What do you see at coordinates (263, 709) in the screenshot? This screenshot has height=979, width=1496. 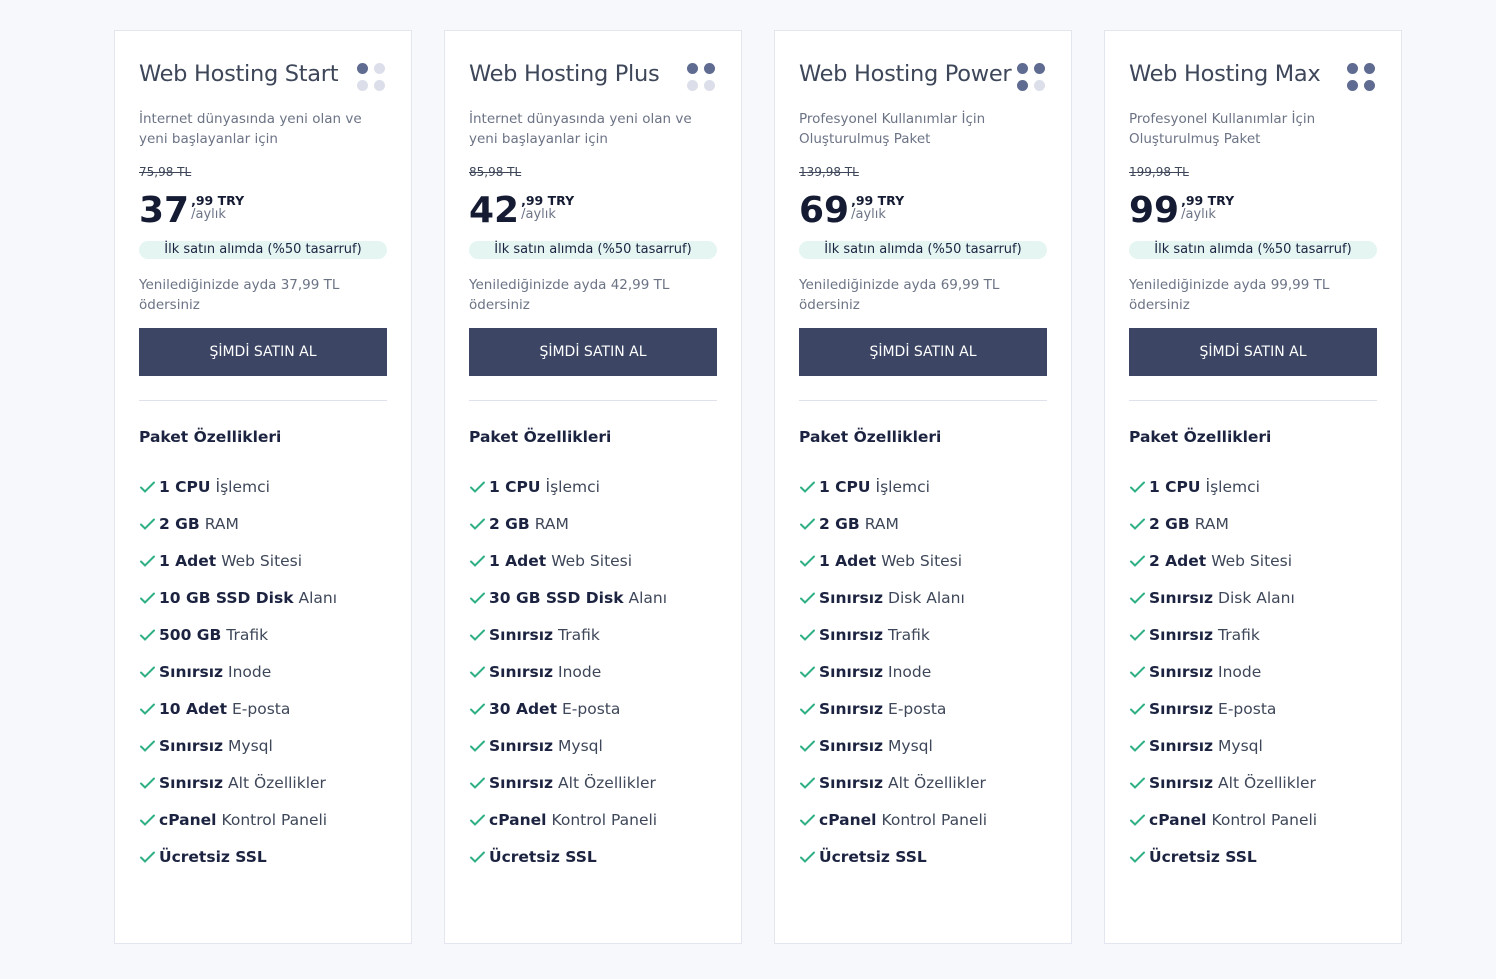 I see `feature-item: 10 Adet E-posta` at bounding box center [263, 709].